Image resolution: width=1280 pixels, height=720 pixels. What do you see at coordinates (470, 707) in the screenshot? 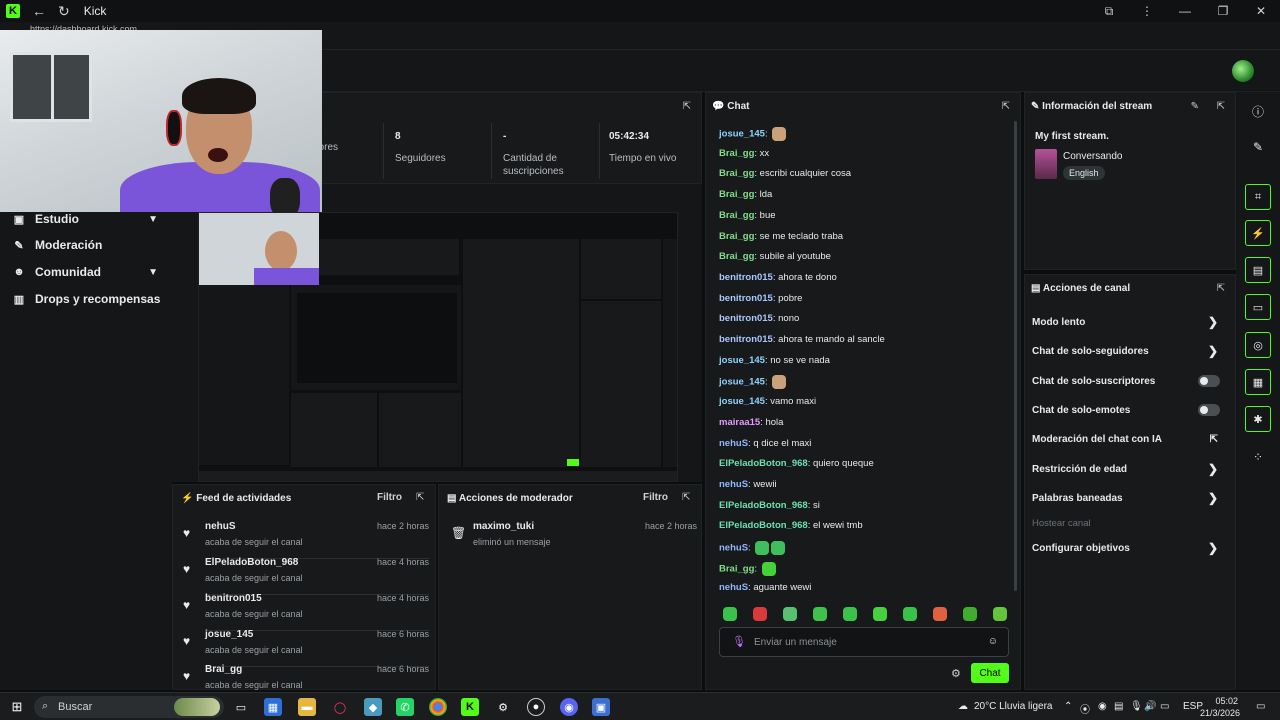
I see `kick-taskbar-icon: K` at bounding box center [470, 707].